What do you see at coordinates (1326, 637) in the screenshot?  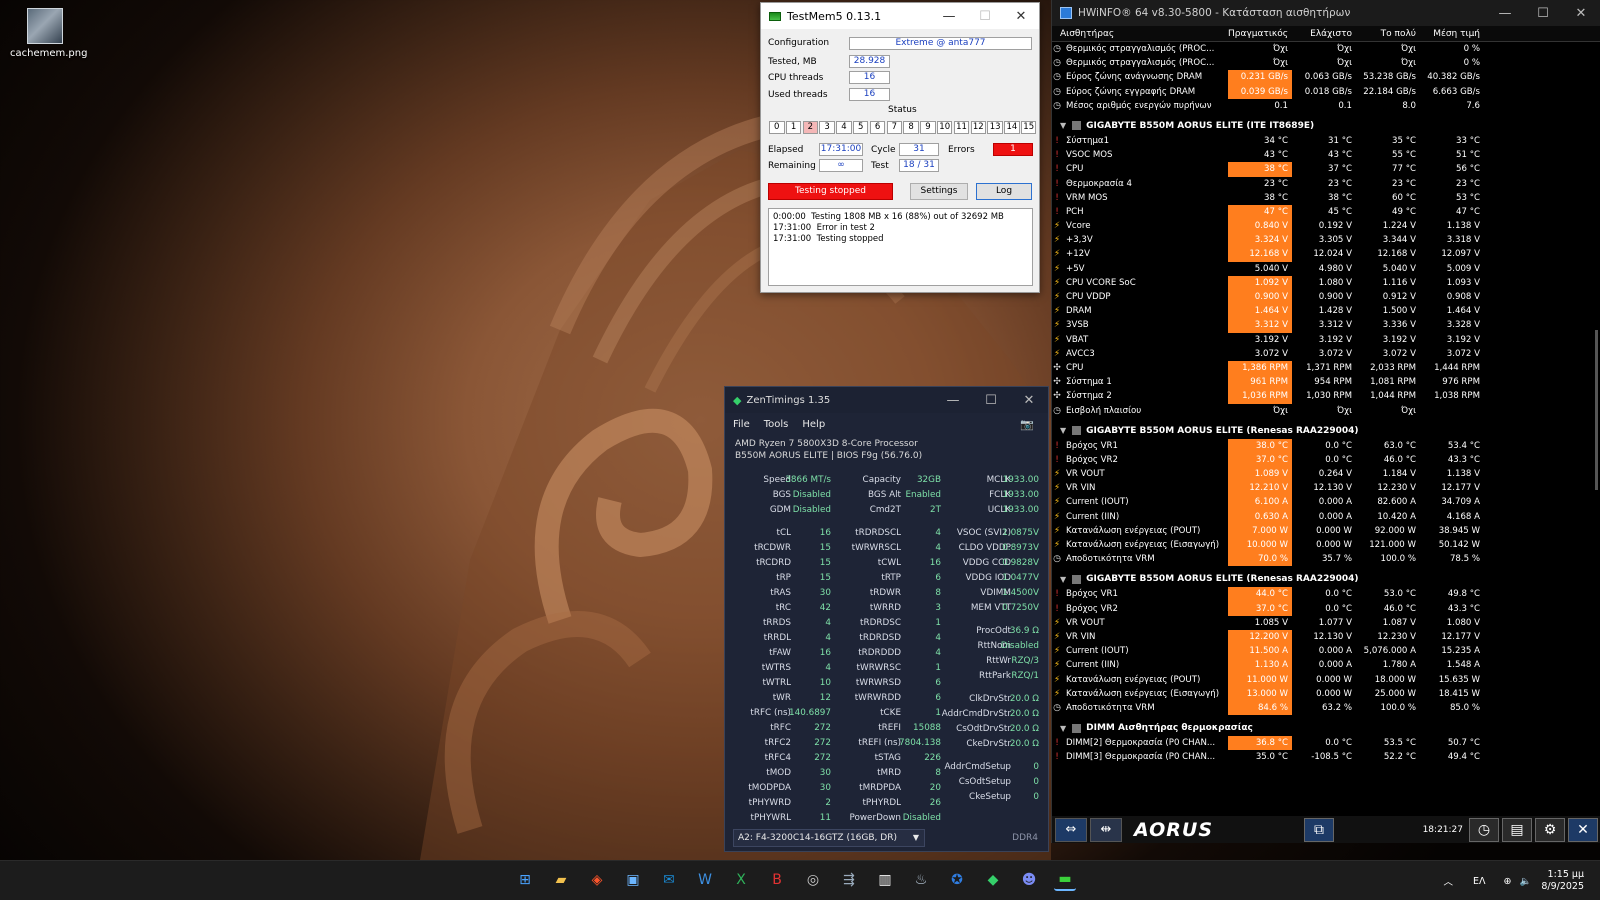 I see `sensor-row: ⚡ VR VIN 12.200 V 12.130 V 12.230 V 12.177 V` at bounding box center [1326, 637].